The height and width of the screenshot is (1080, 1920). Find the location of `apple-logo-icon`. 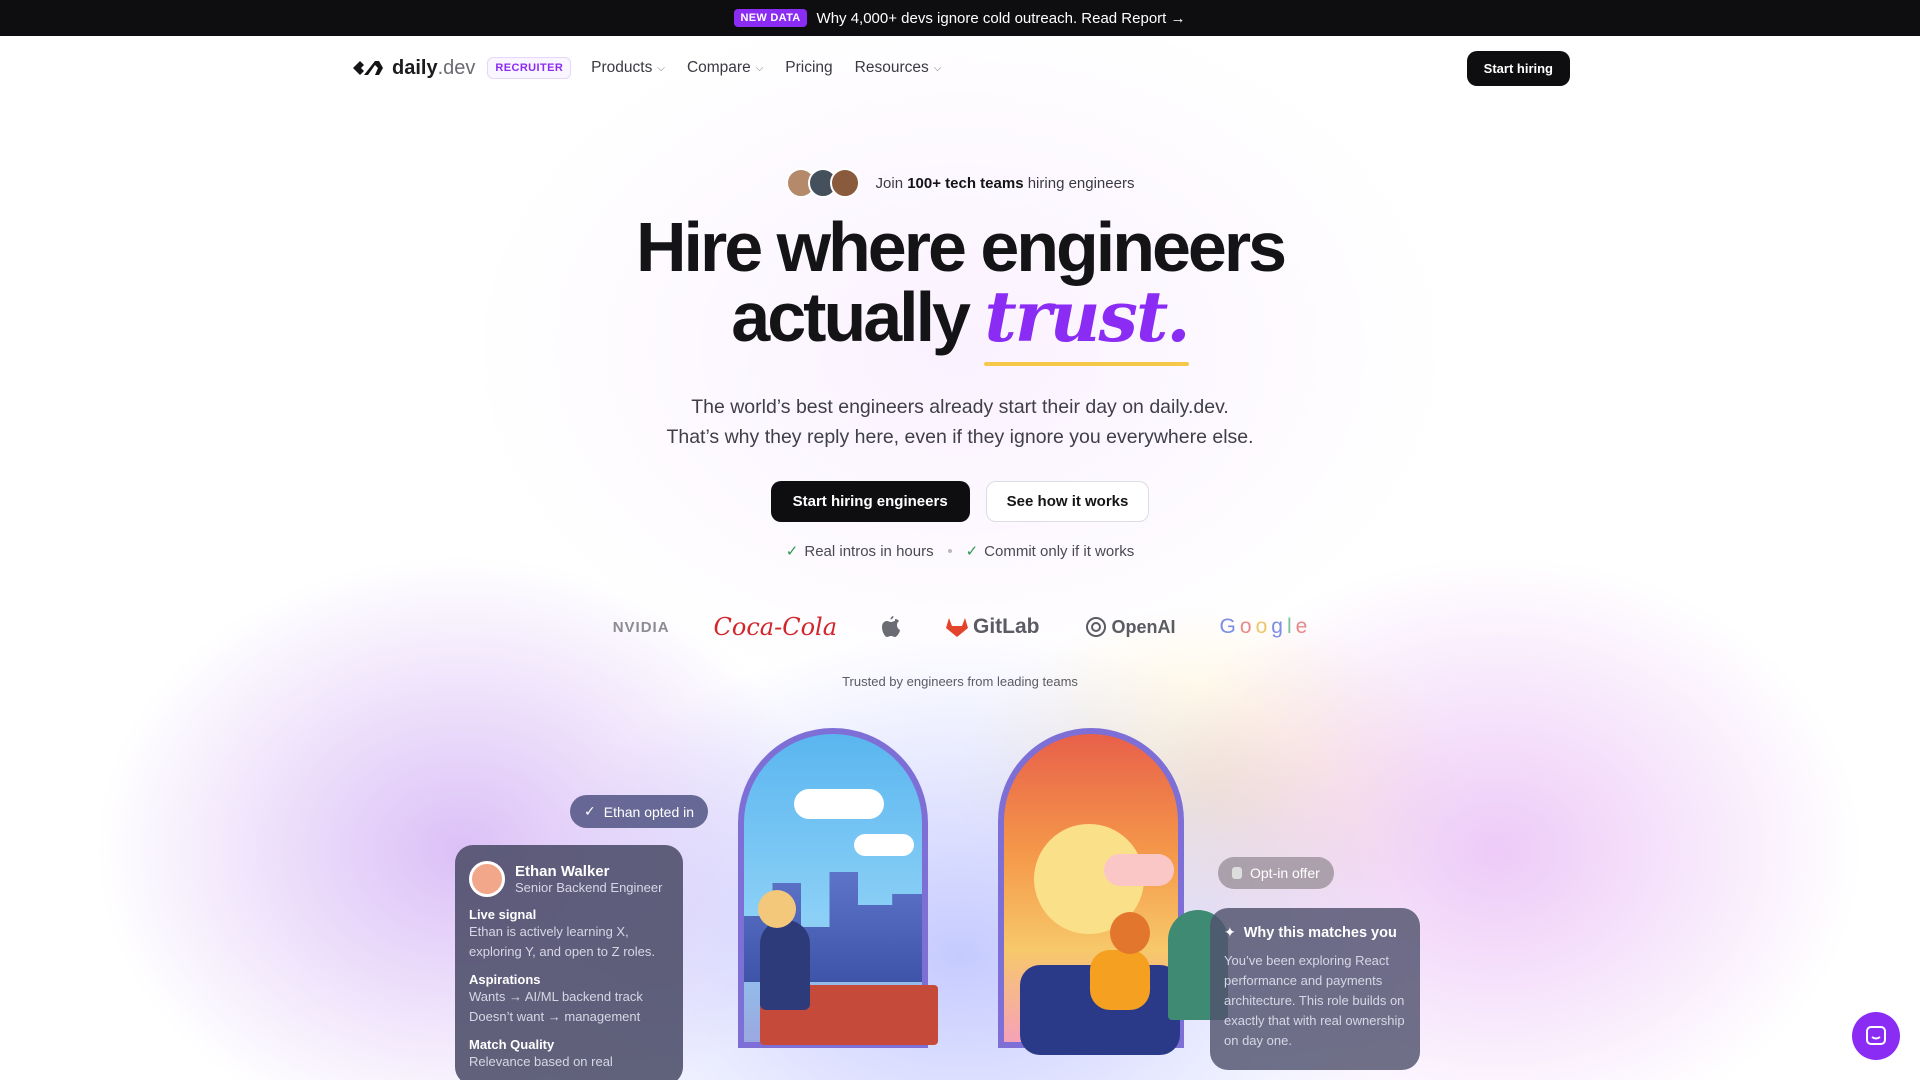

apple-logo-icon is located at coordinates (891, 627).